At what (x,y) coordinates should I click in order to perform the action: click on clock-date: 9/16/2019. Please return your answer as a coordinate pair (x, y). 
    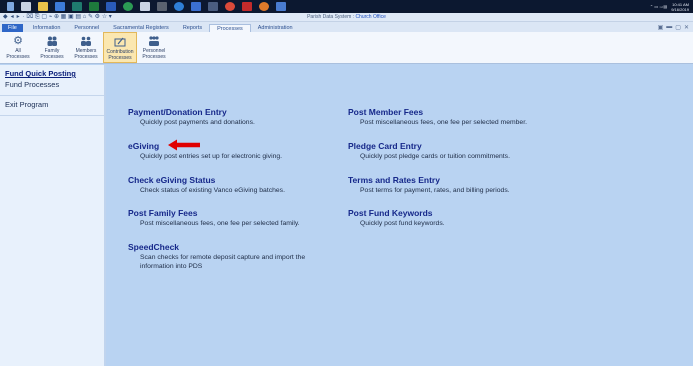
    Looking at the image, I should click on (680, 9).